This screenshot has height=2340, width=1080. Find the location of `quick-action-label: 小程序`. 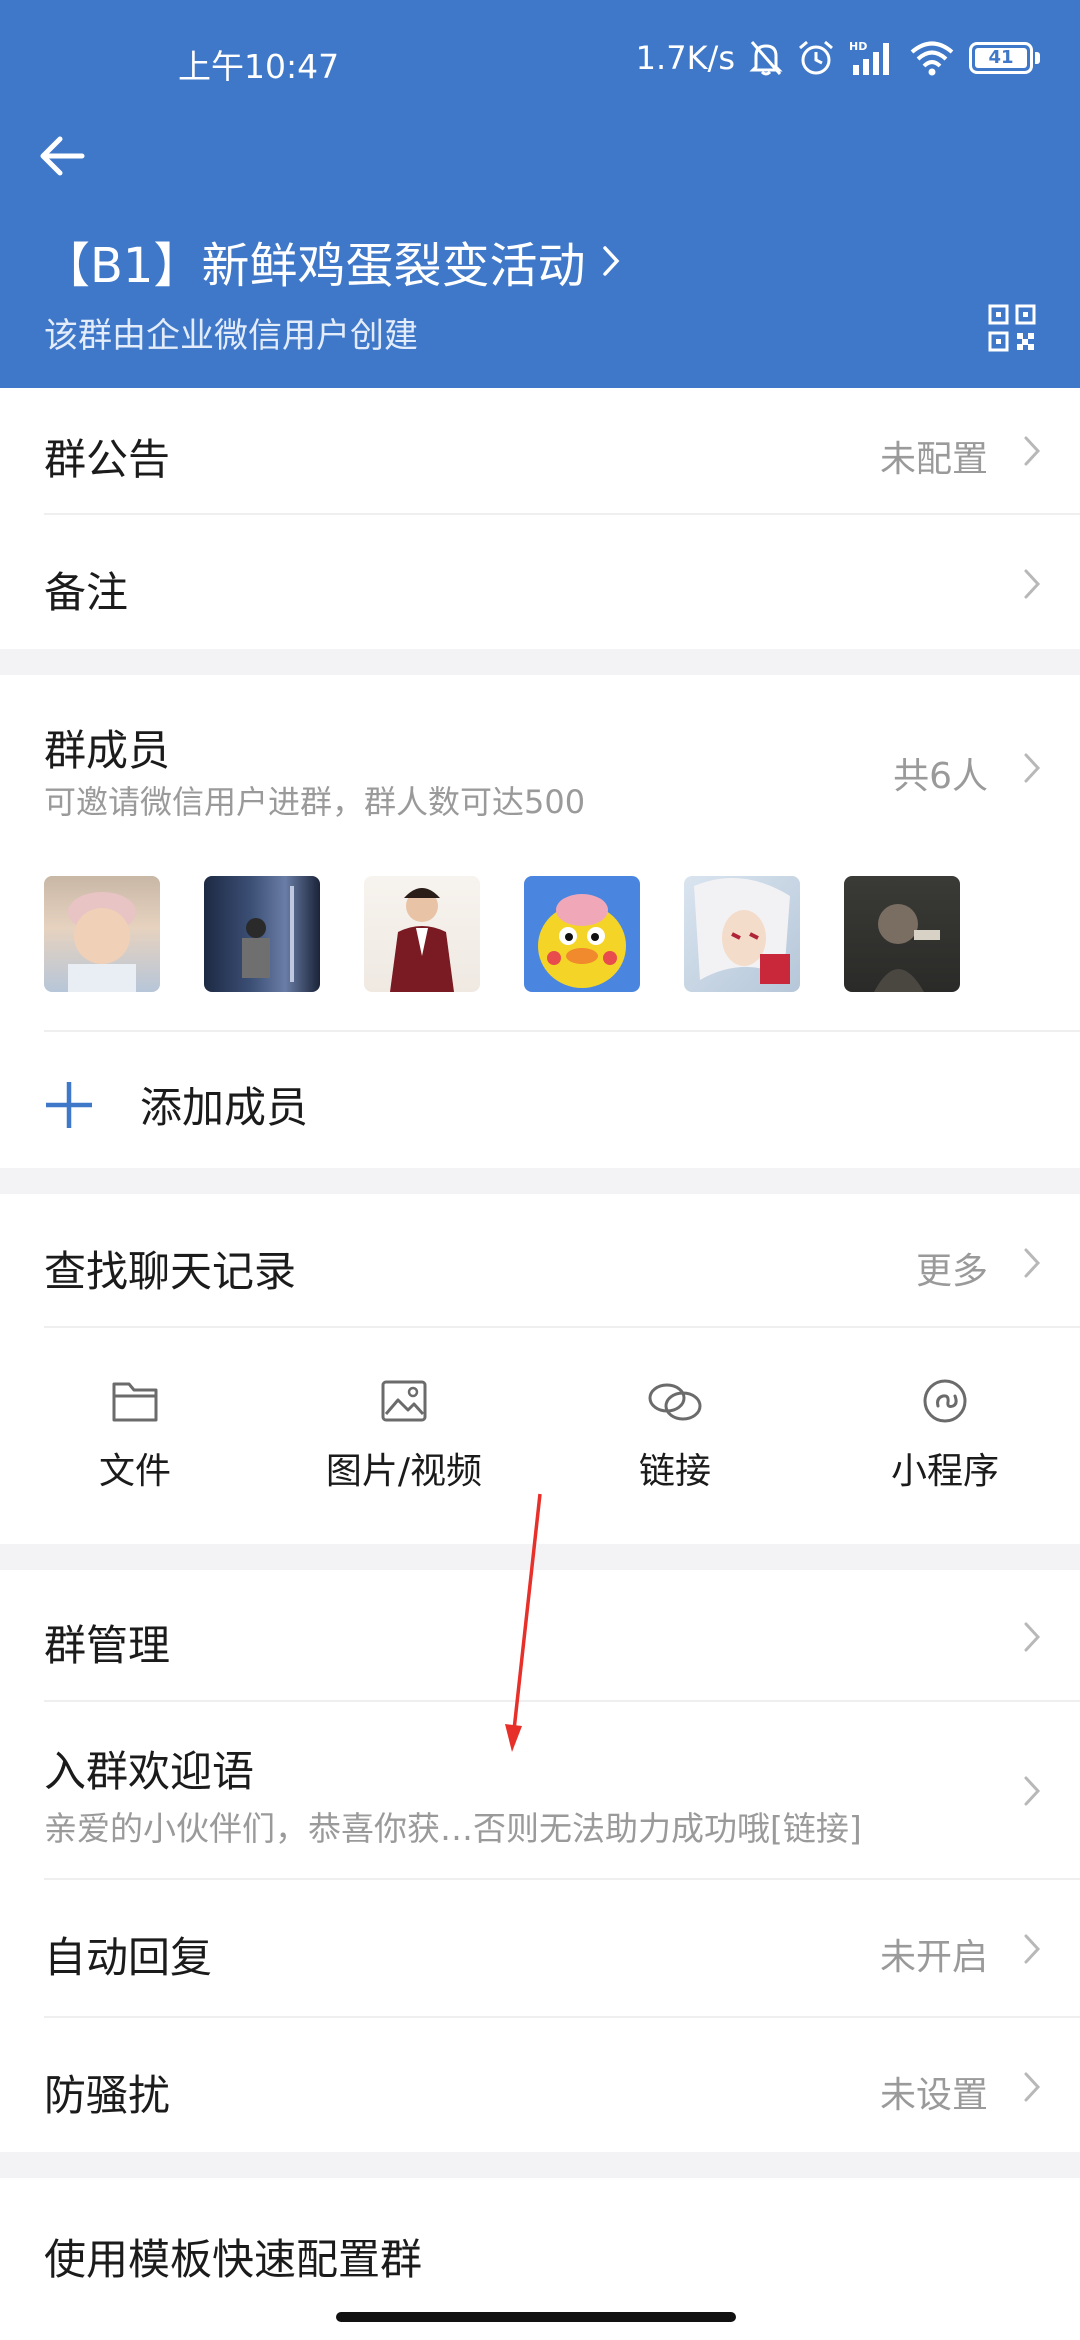

quick-action-label: 小程序 is located at coordinates (944, 1471).